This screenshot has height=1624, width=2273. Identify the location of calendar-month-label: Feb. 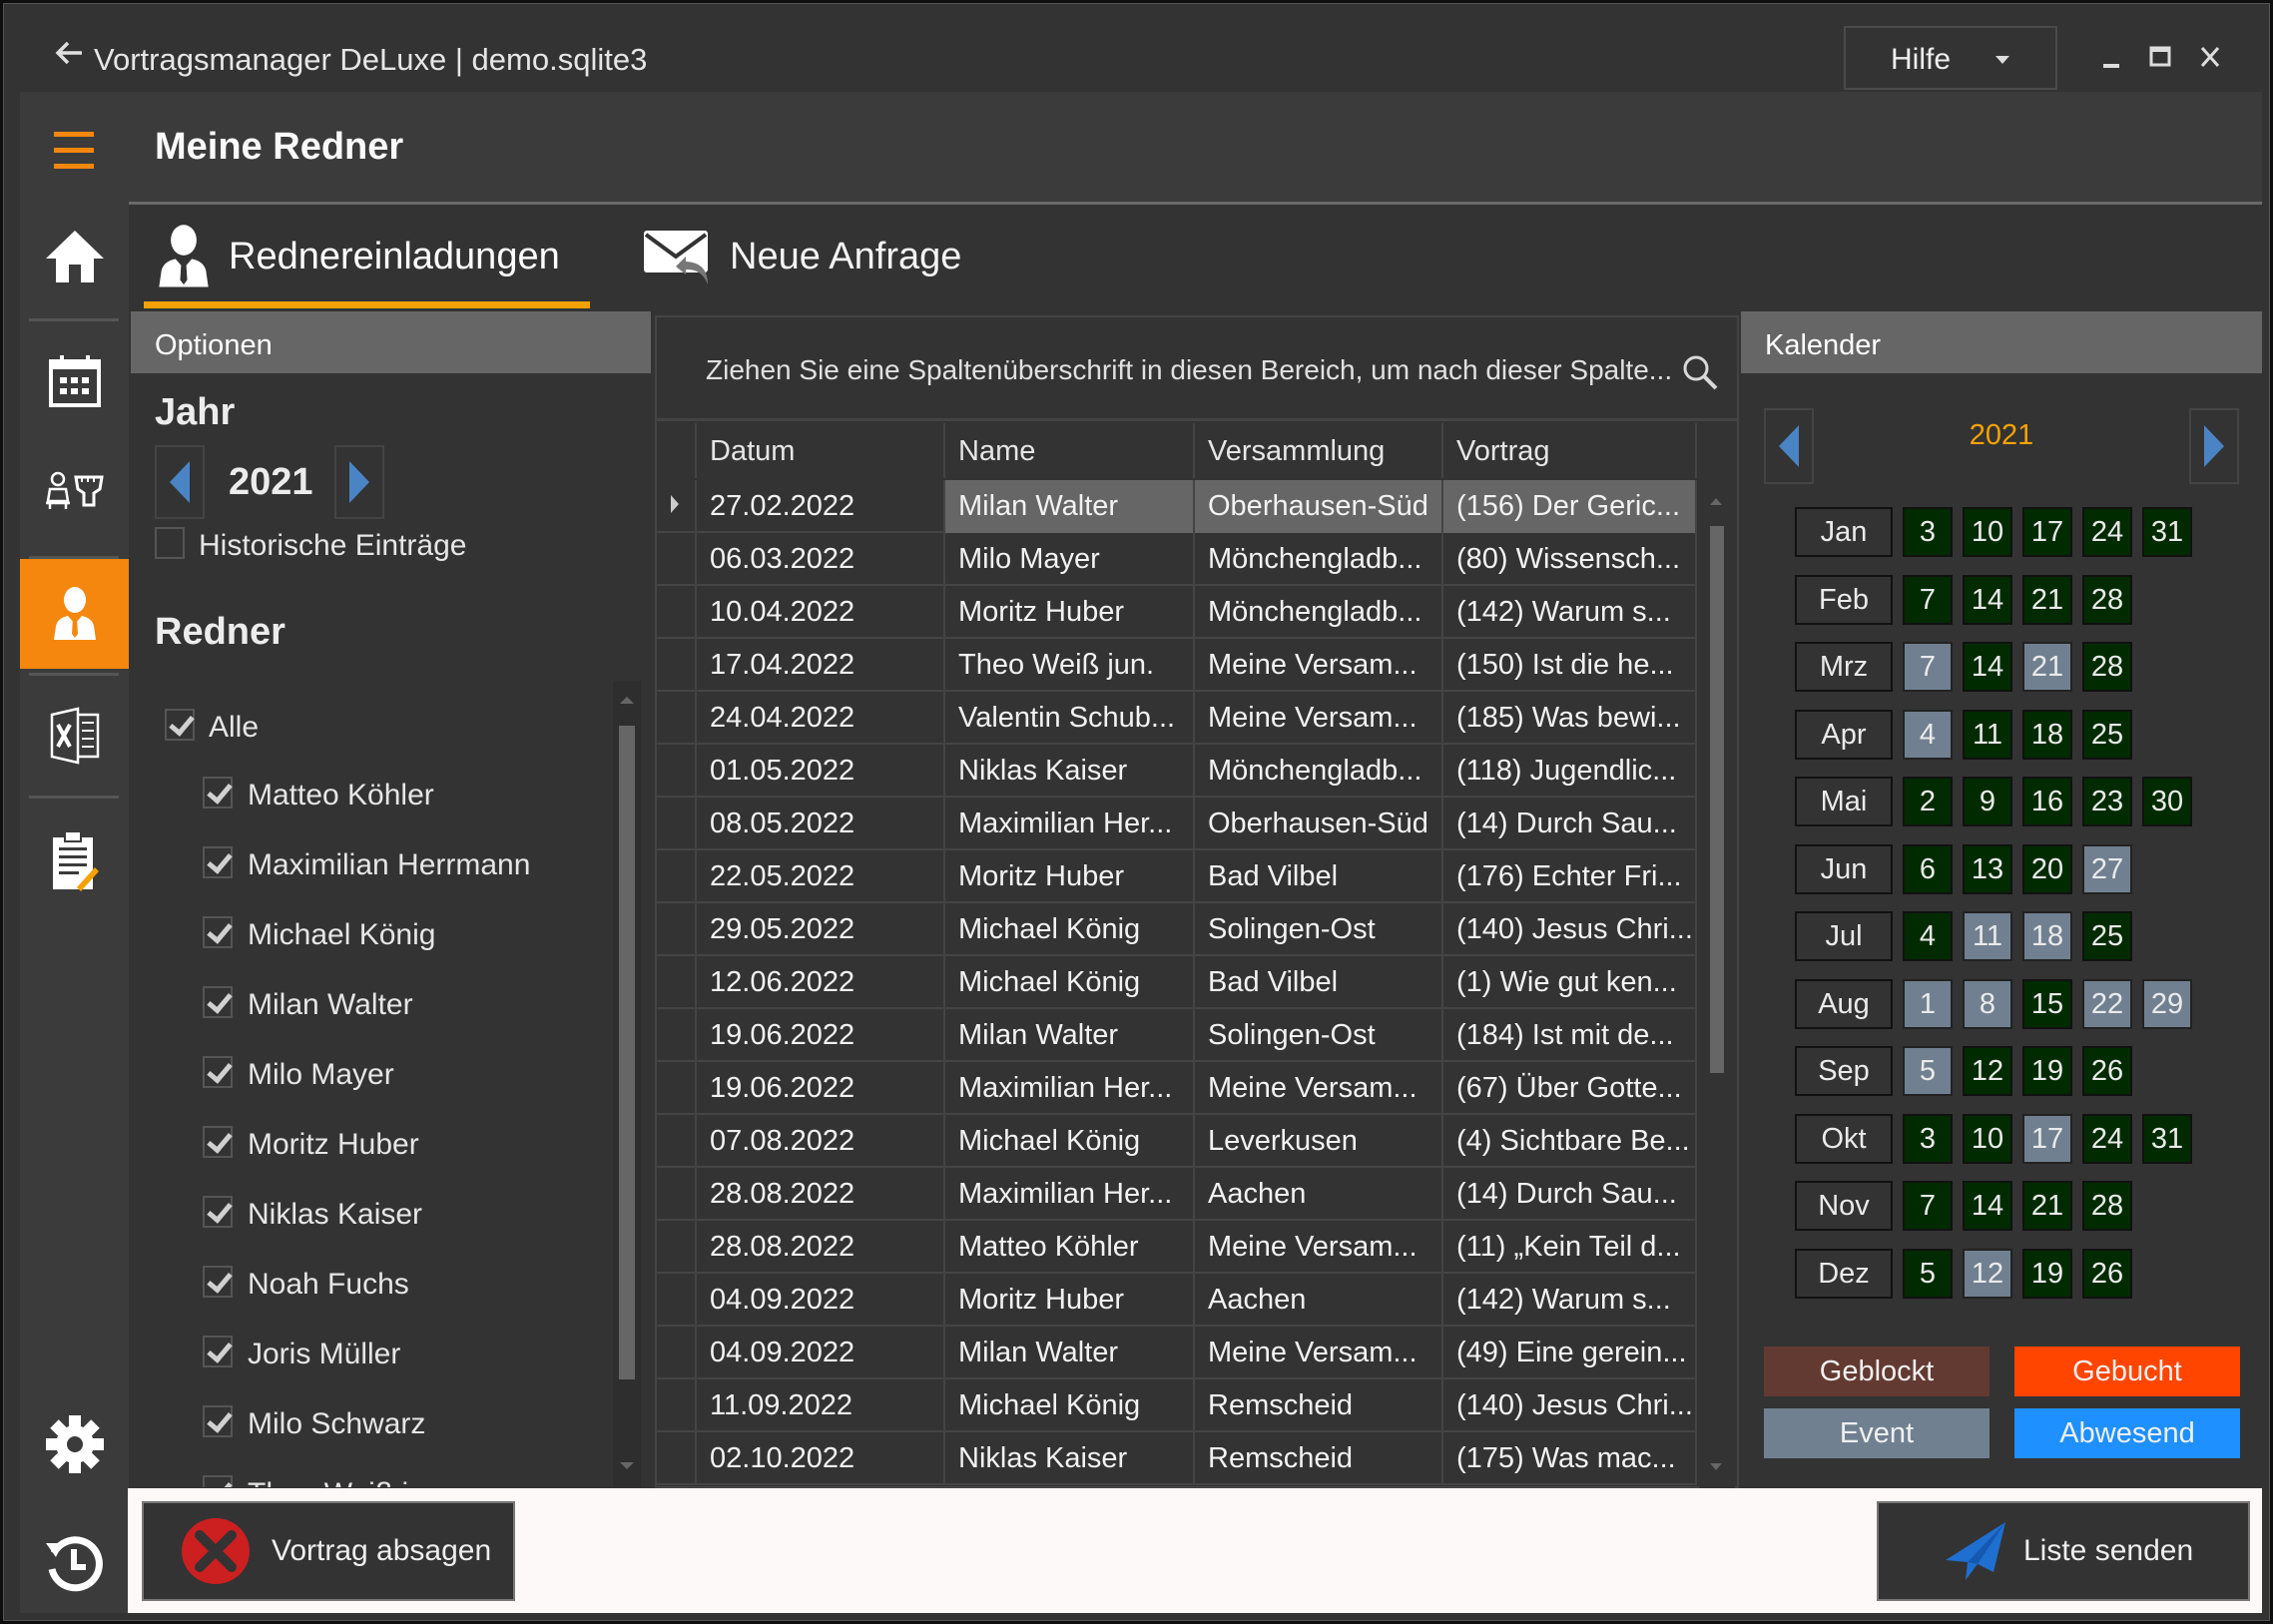
(1844, 600).